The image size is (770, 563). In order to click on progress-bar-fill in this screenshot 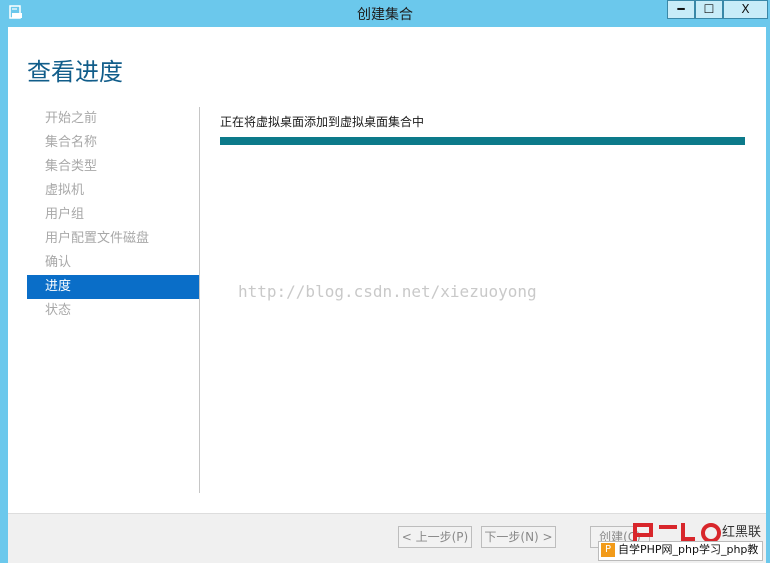, I will do `click(482, 141)`.